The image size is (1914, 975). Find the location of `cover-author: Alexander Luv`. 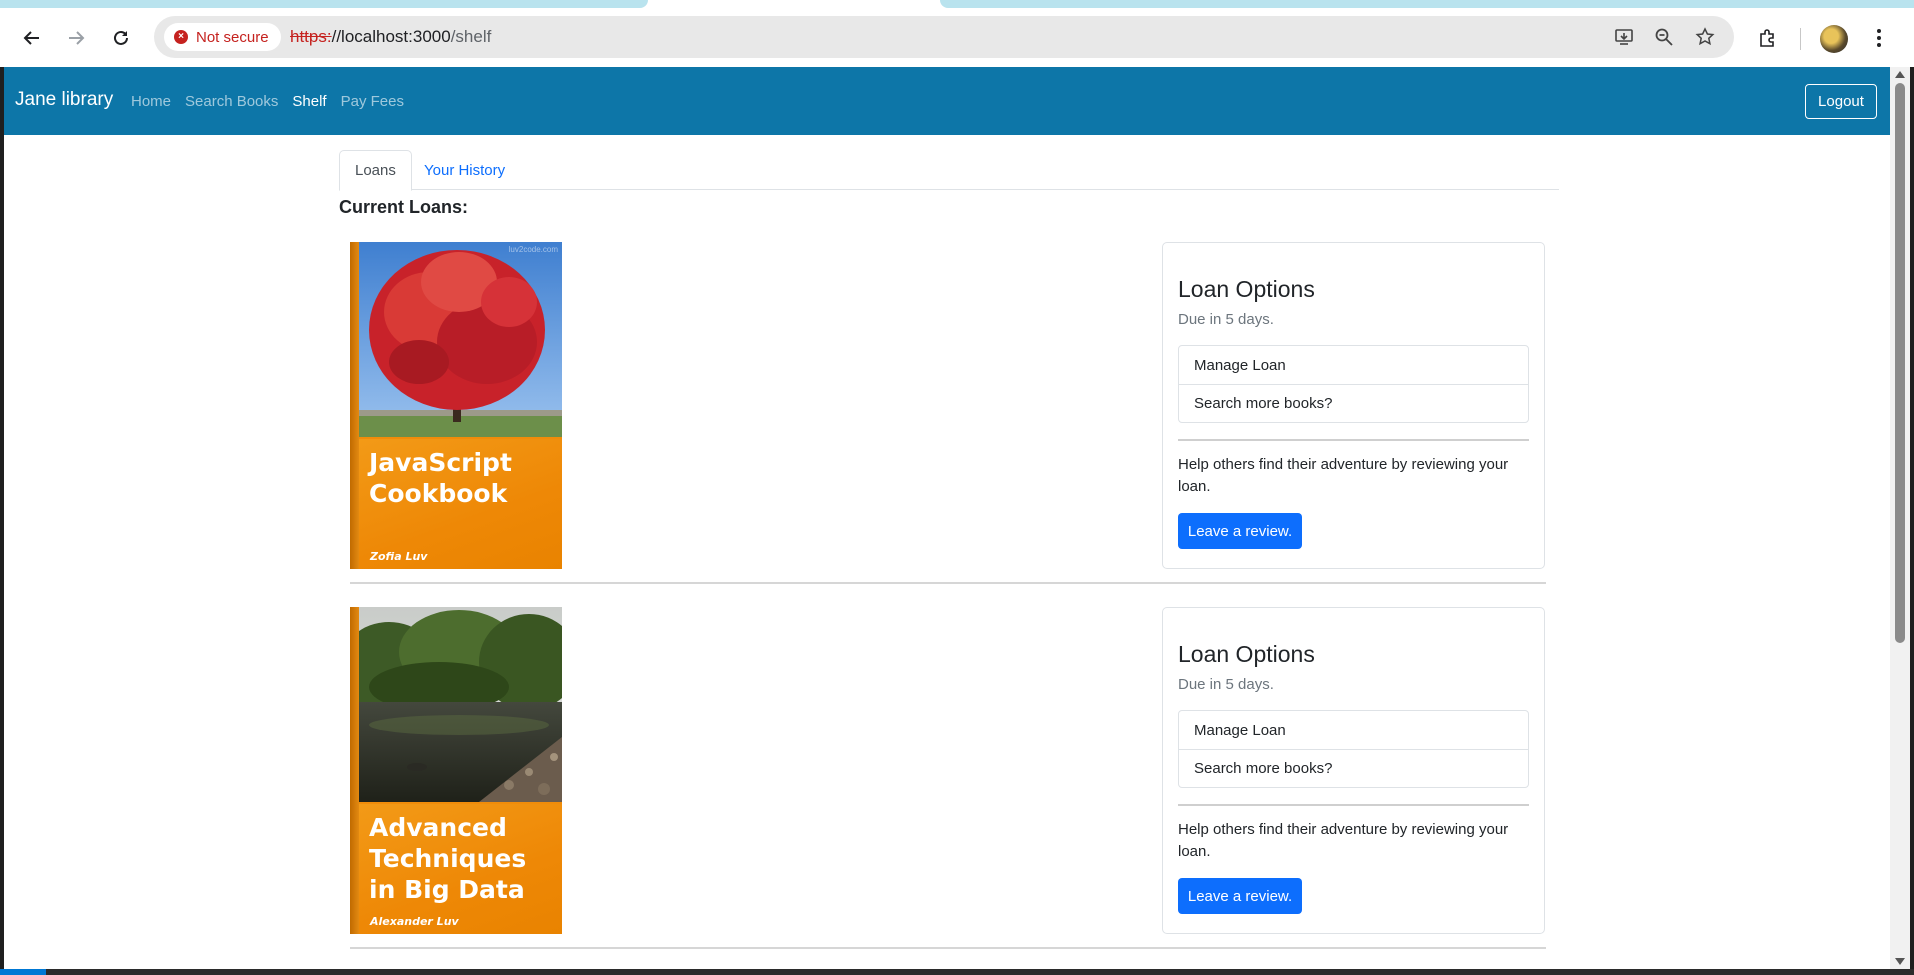

cover-author: Alexander Luv is located at coordinates (414, 921).